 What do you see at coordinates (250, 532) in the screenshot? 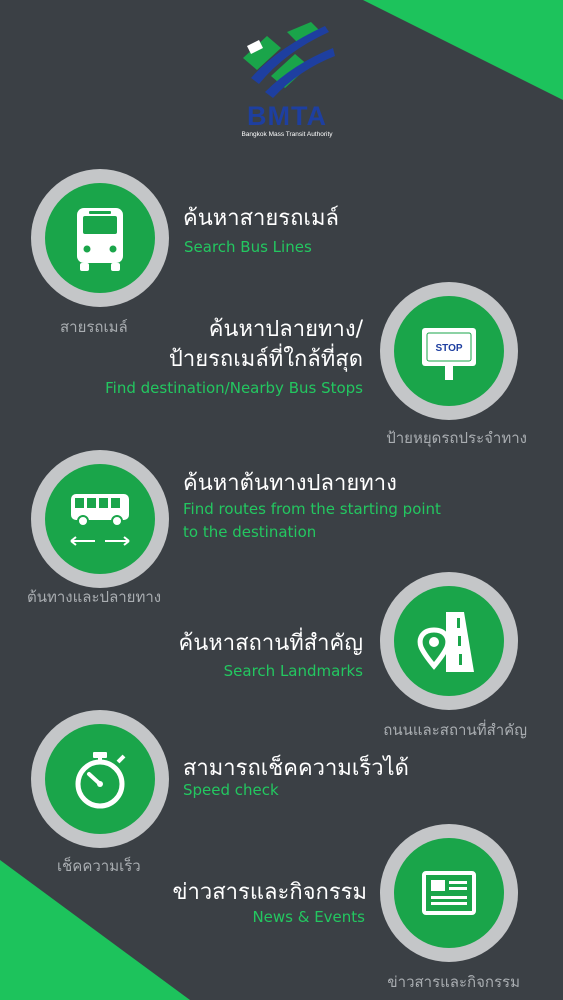
I see `subtitle-find-routes-line2: to the destination` at bounding box center [250, 532].